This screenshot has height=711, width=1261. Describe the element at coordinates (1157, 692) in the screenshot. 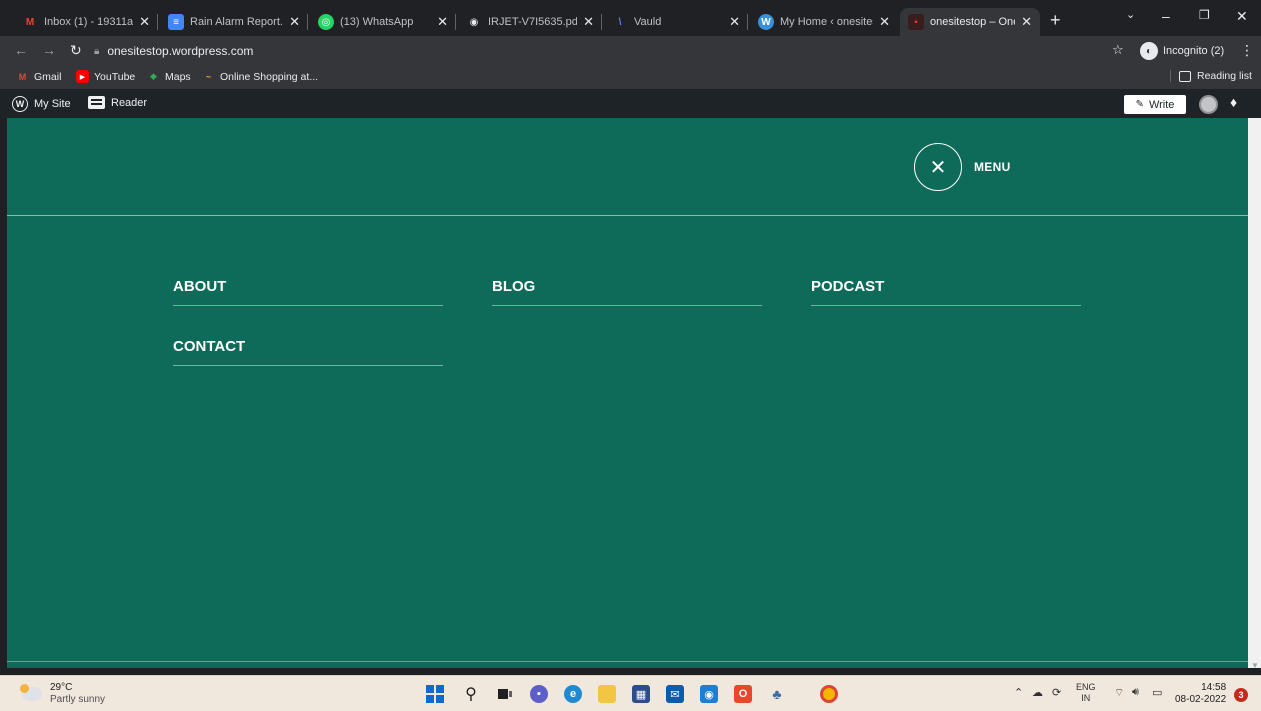

I see `battery-icon: ▭` at that location.